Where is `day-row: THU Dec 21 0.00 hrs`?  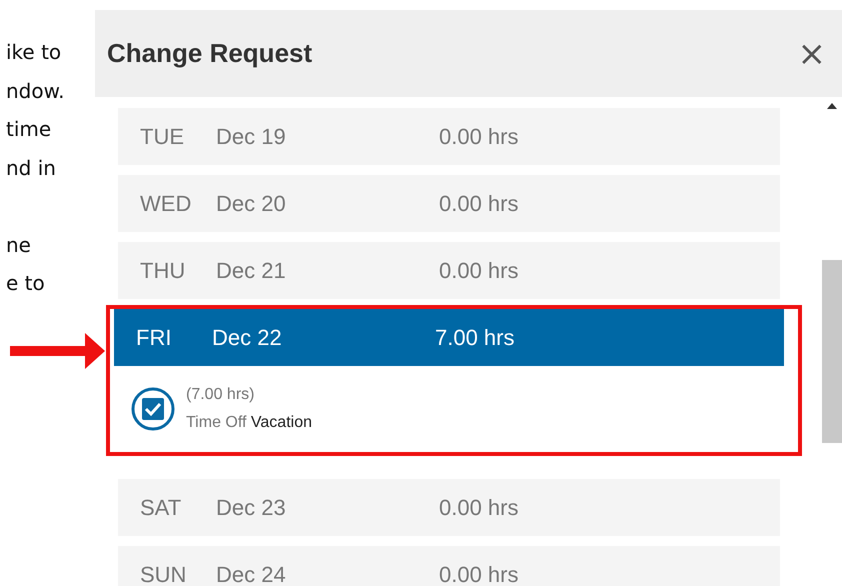
day-row: THU Dec 21 0.00 hrs is located at coordinates (449, 270).